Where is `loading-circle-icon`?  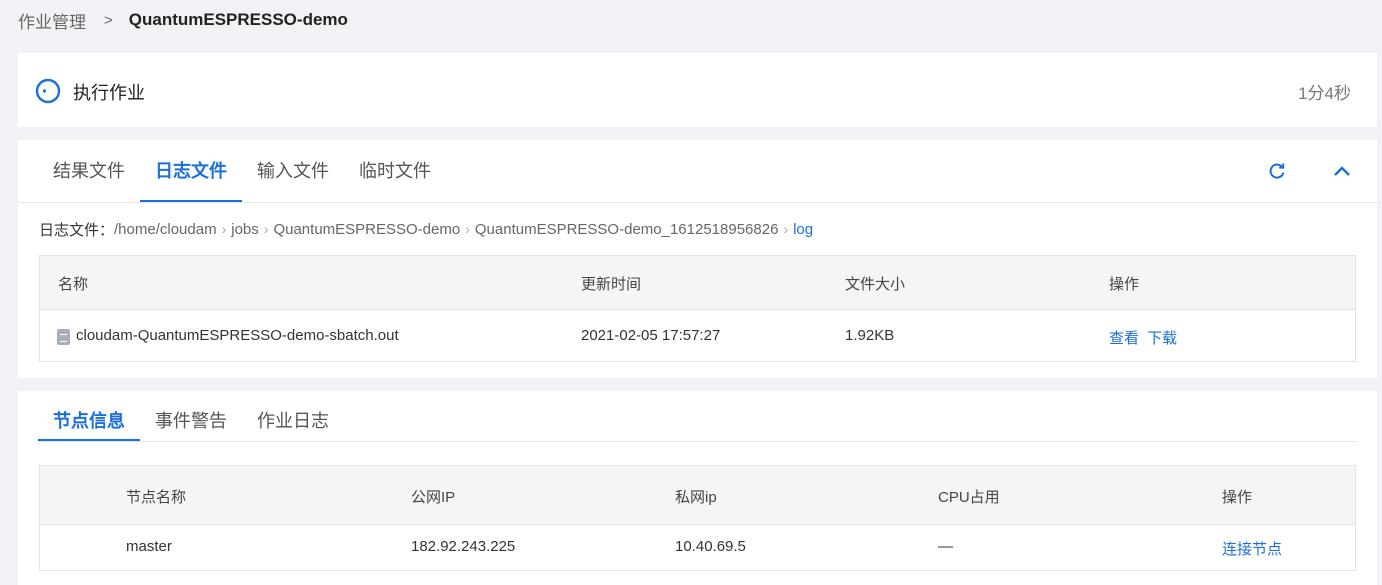 loading-circle-icon is located at coordinates (48, 91).